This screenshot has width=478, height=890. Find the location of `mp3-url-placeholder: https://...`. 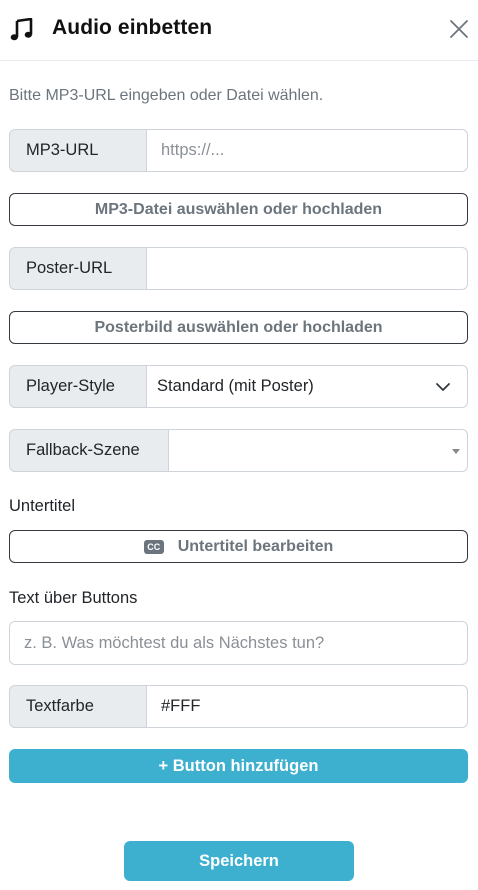

mp3-url-placeholder: https://... is located at coordinates (193, 150).